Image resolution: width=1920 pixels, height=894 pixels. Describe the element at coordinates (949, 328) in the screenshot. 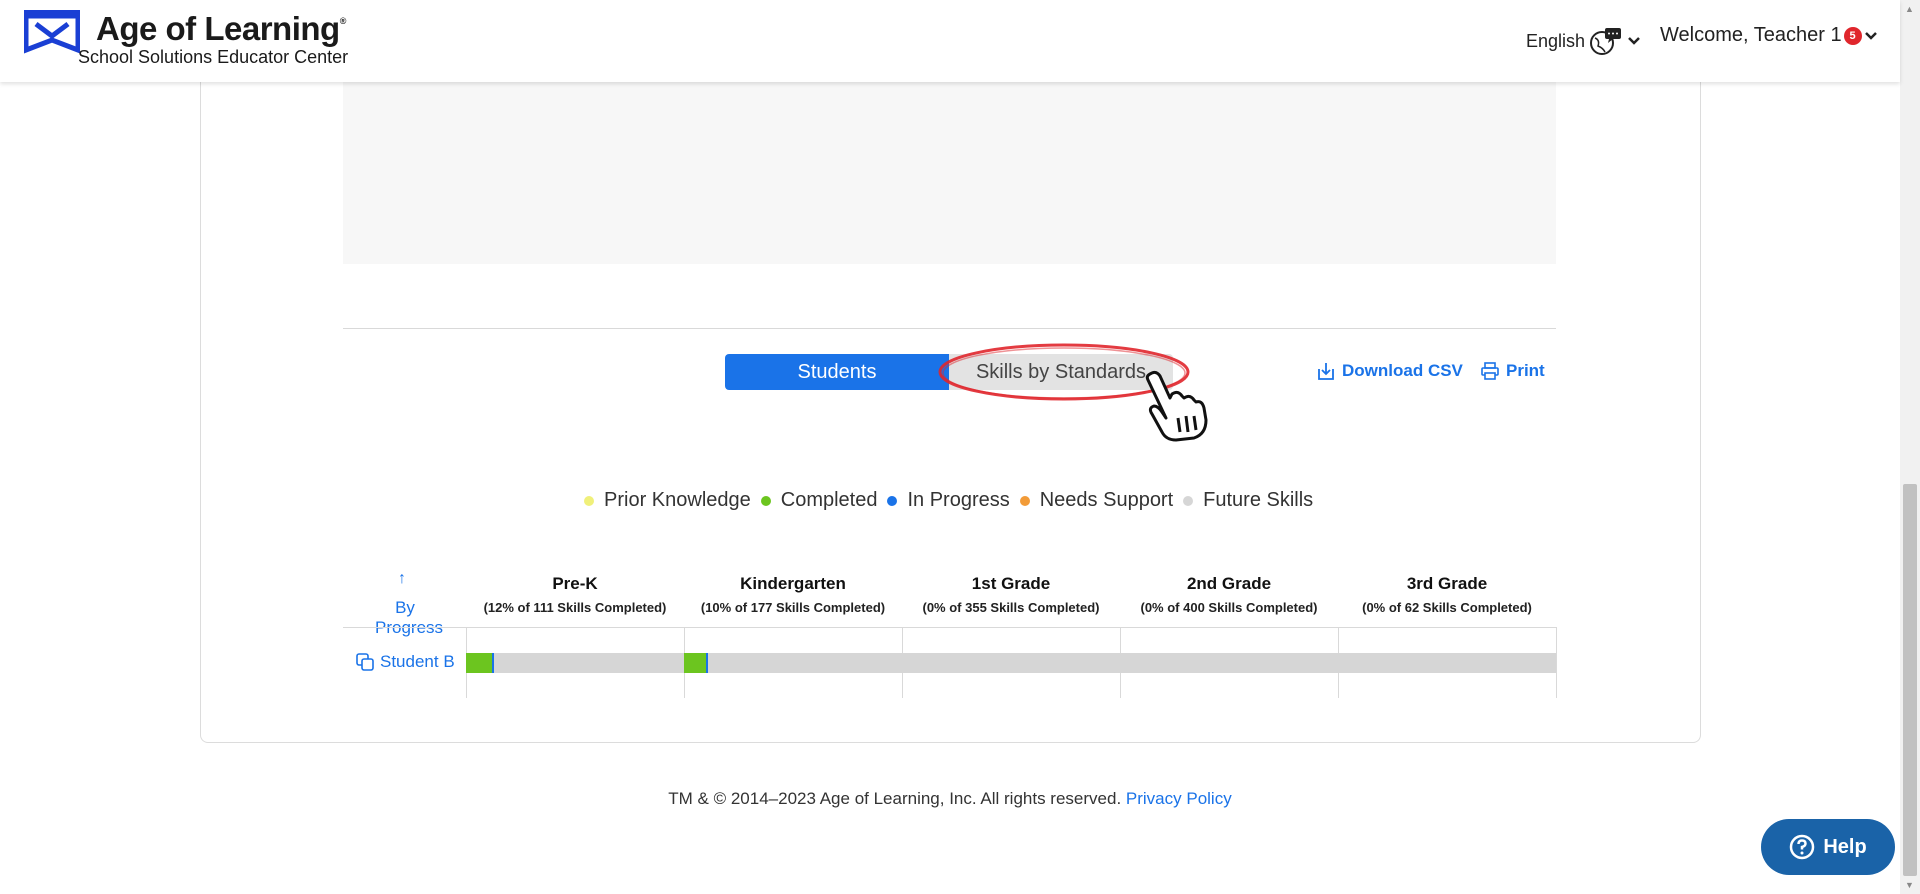

I see `section-divider` at that location.